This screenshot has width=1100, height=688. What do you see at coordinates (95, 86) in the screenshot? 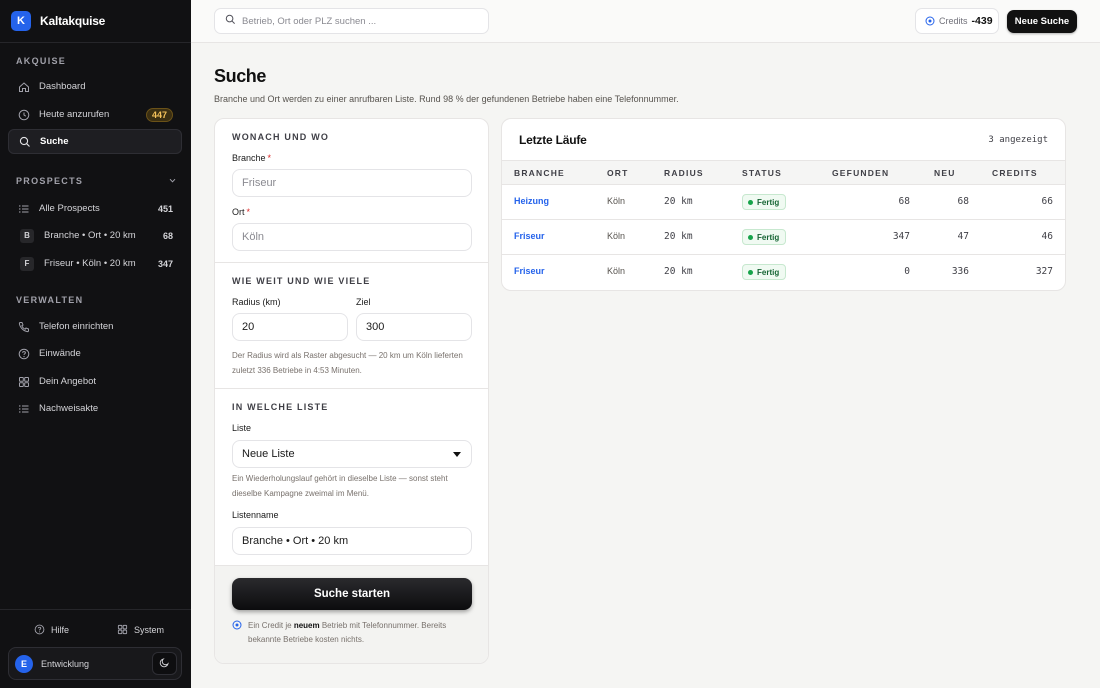
I see `sidebar-item-dashboard: Dashboard` at bounding box center [95, 86].